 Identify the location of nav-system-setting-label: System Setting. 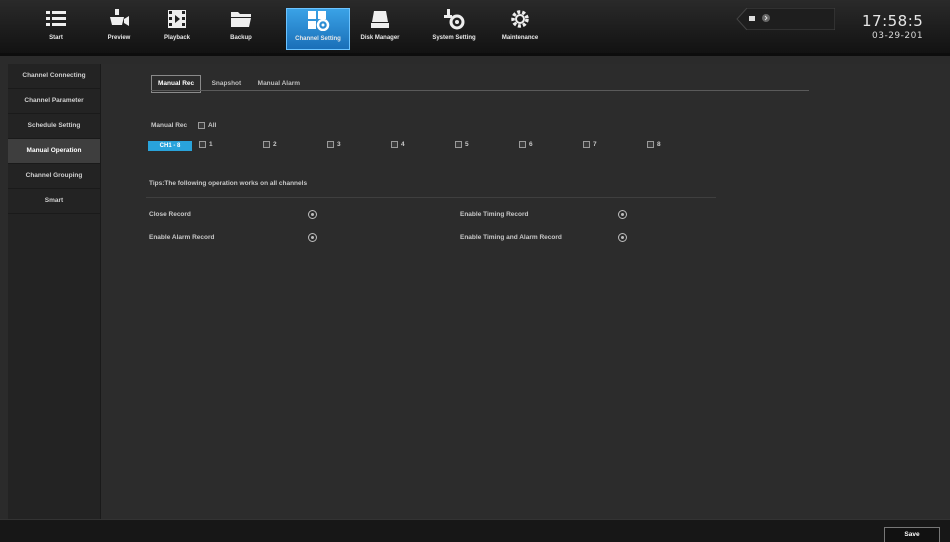
(454, 38).